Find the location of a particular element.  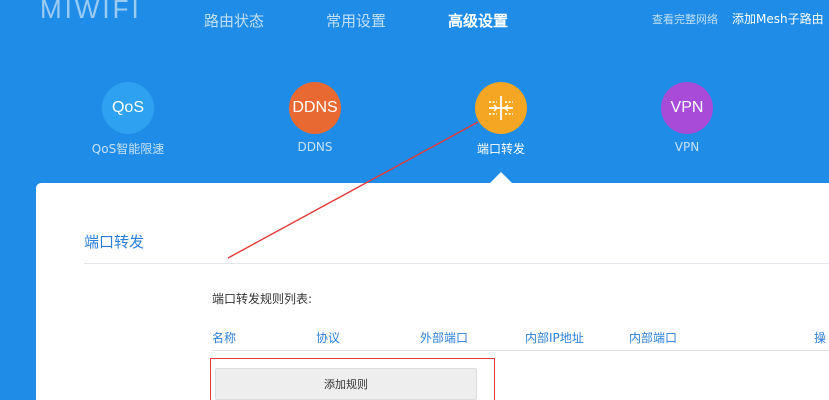

miwifi-logo: MIWIFI is located at coordinates (91, 12).